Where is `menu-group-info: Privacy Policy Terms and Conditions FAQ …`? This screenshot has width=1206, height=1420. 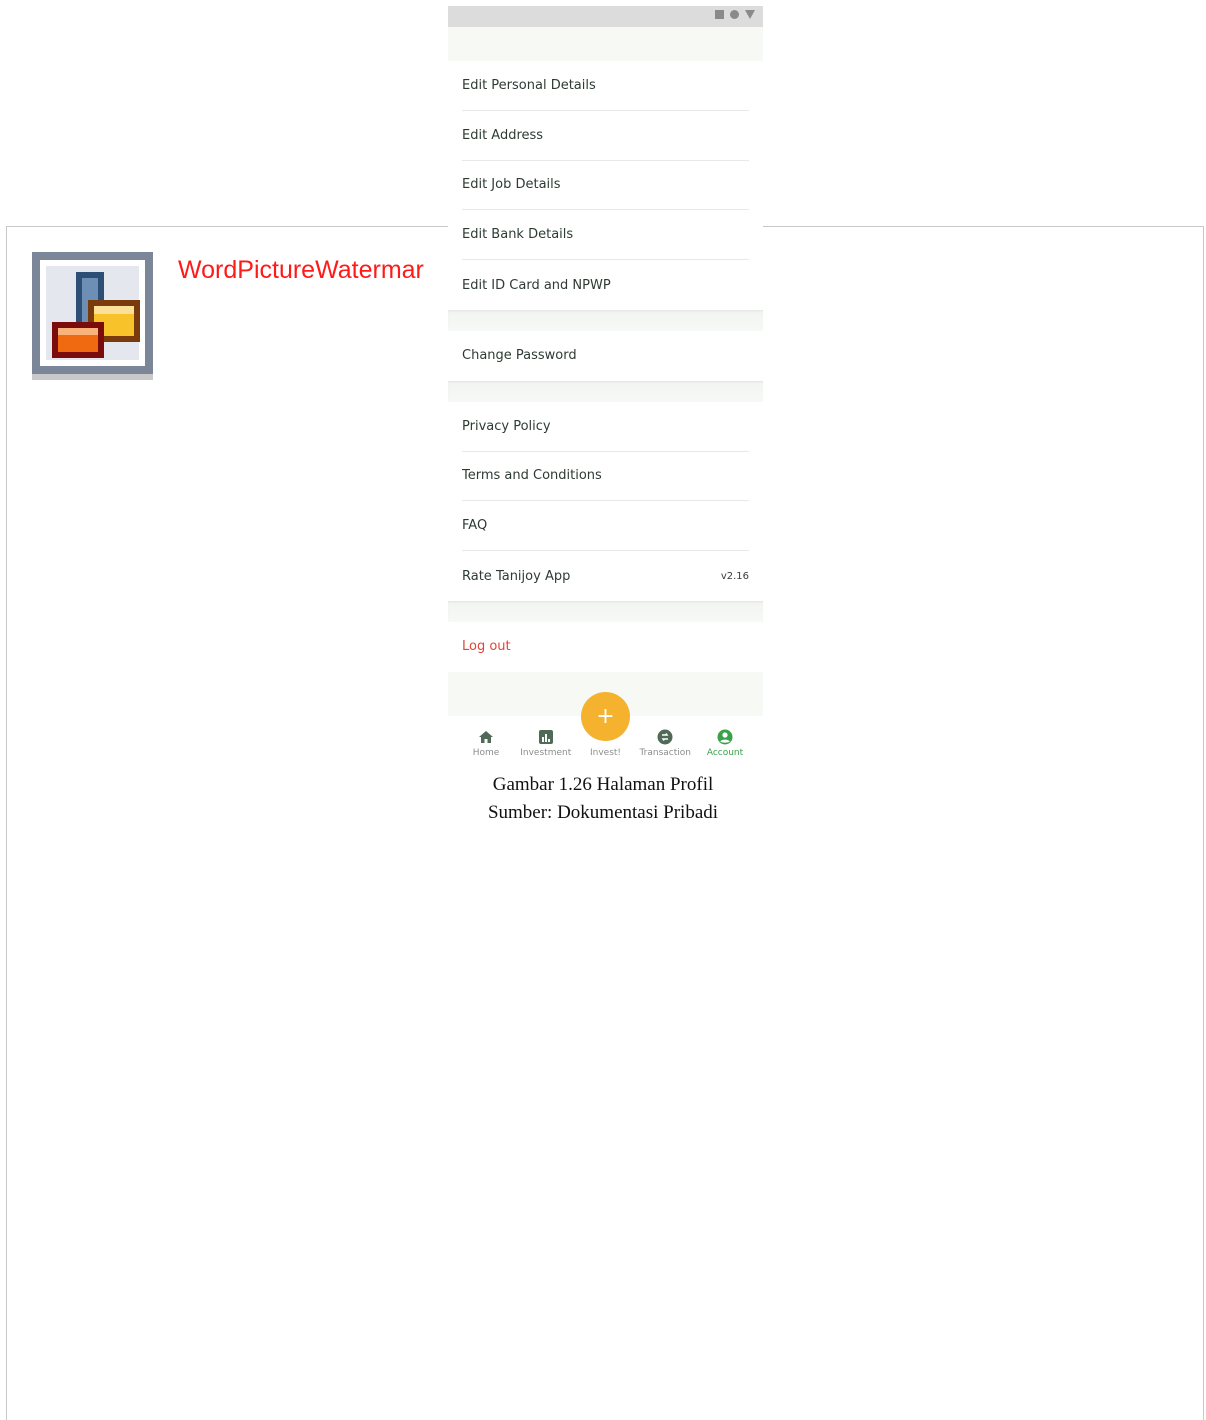
menu-group-info: Privacy Policy Terms and Conditions FAQ … is located at coordinates (605, 501).